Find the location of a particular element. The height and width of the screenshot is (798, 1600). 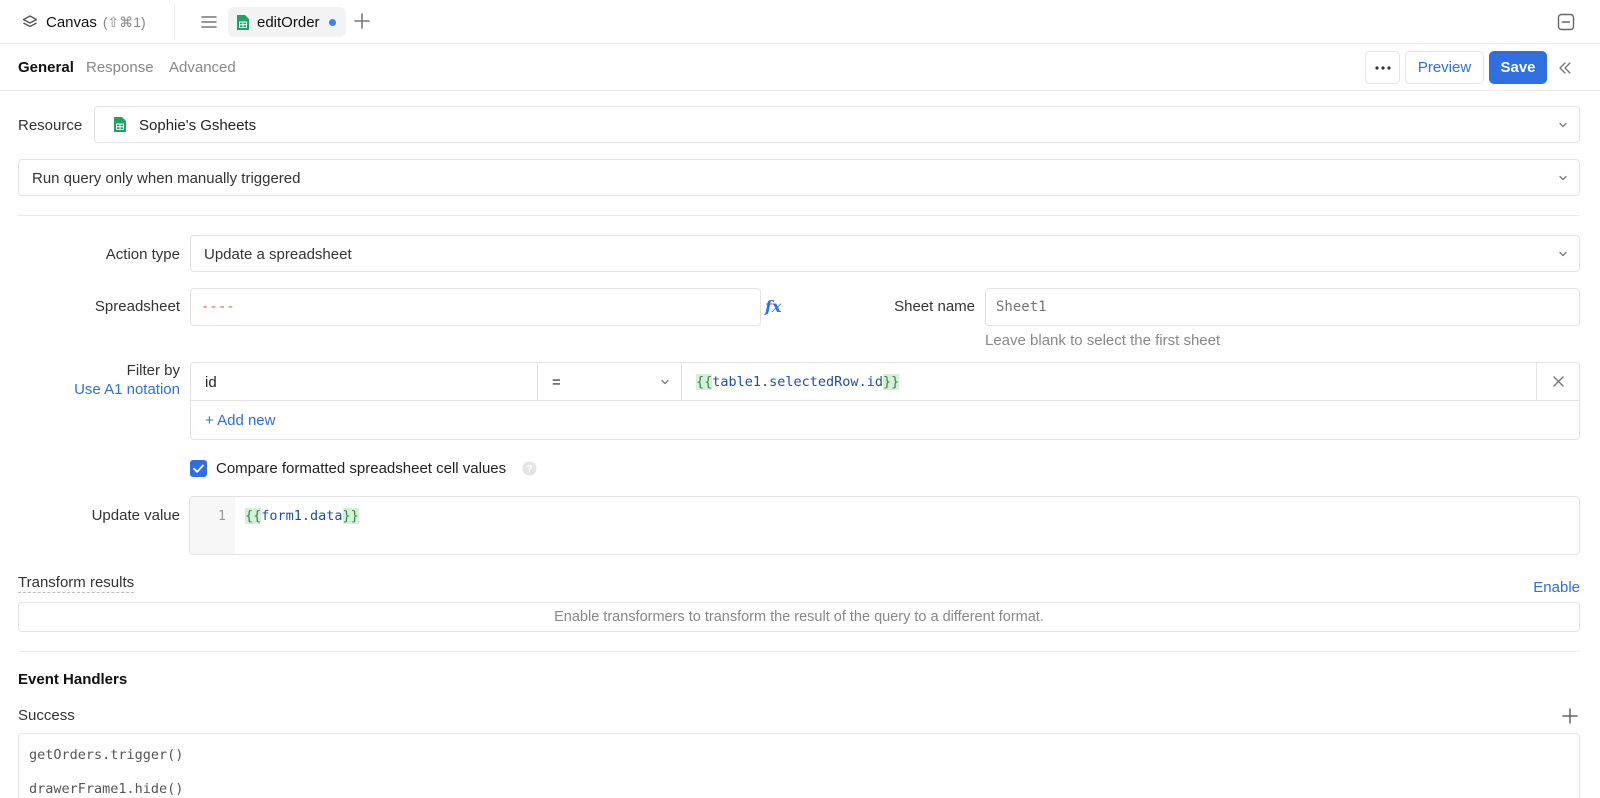

checkmark-icon is located at coordinates (198, 468).